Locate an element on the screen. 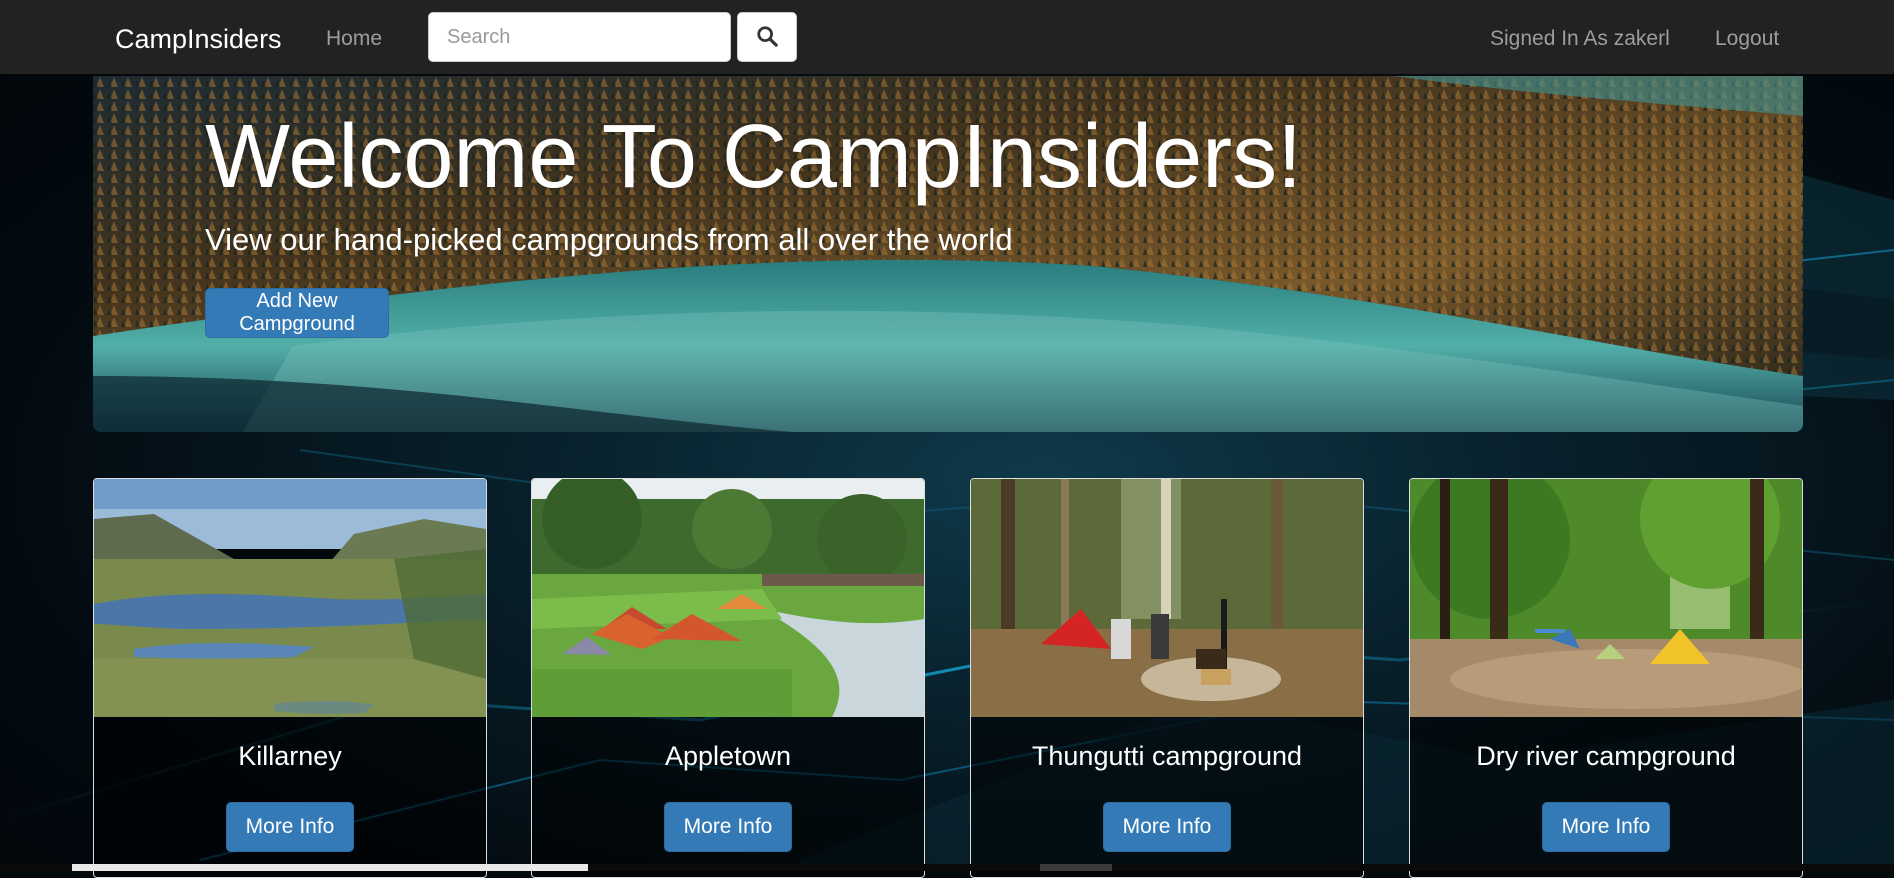 The image size is (1894, 878). search-icon is located at coordinates (767, 37).